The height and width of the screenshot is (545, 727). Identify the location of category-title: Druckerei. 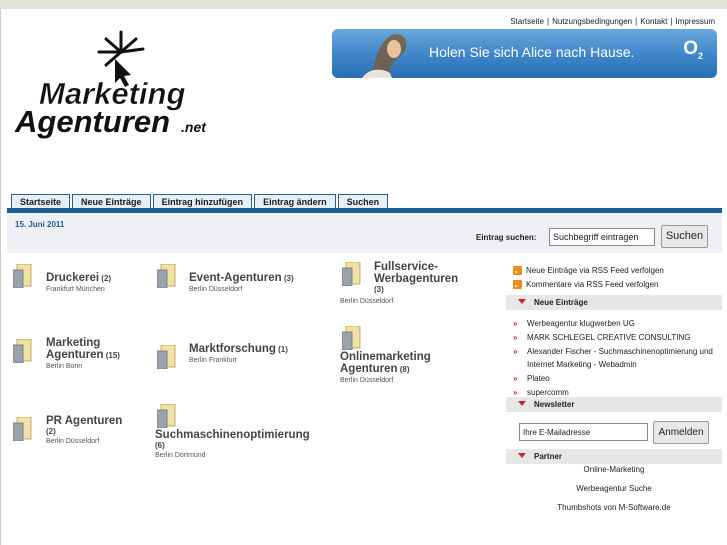
(72, 278).